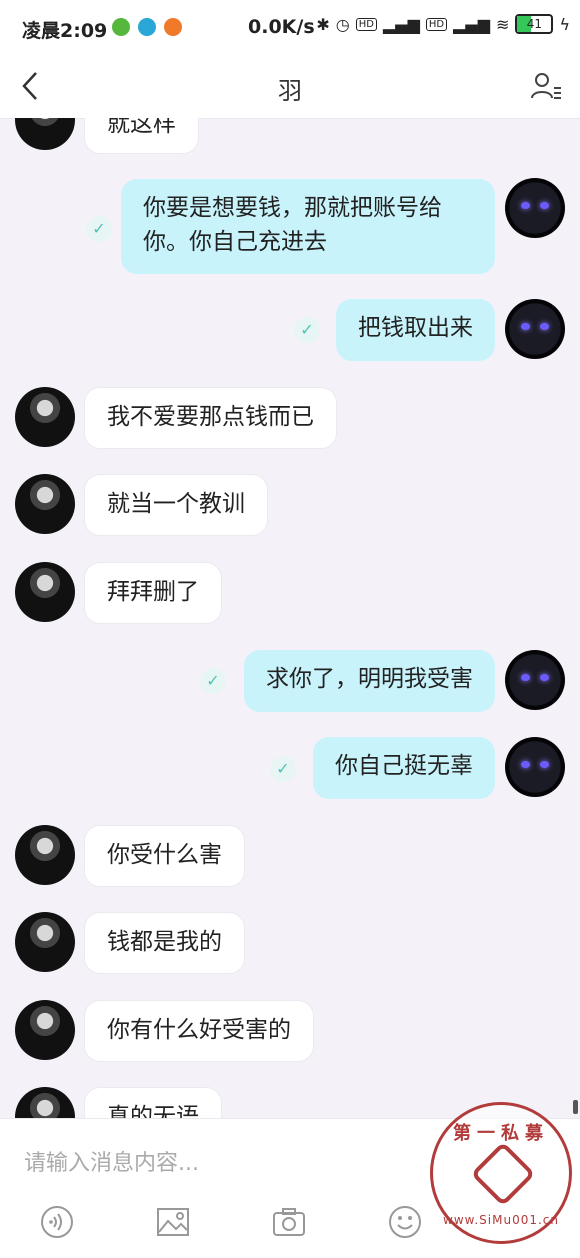 This screenshot has height=1258, width=580. I want to click on message-bubble-incoming: 真的无语, so click(153, 1102).